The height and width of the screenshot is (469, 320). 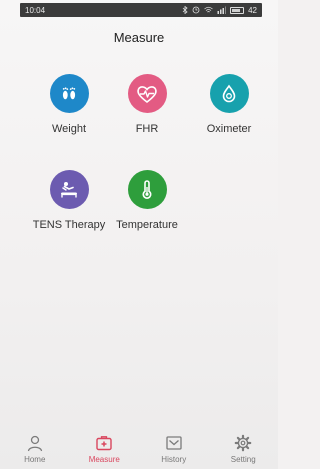 I want to click on tile-oximeter: Oximeter, so click(x=229, y=104).